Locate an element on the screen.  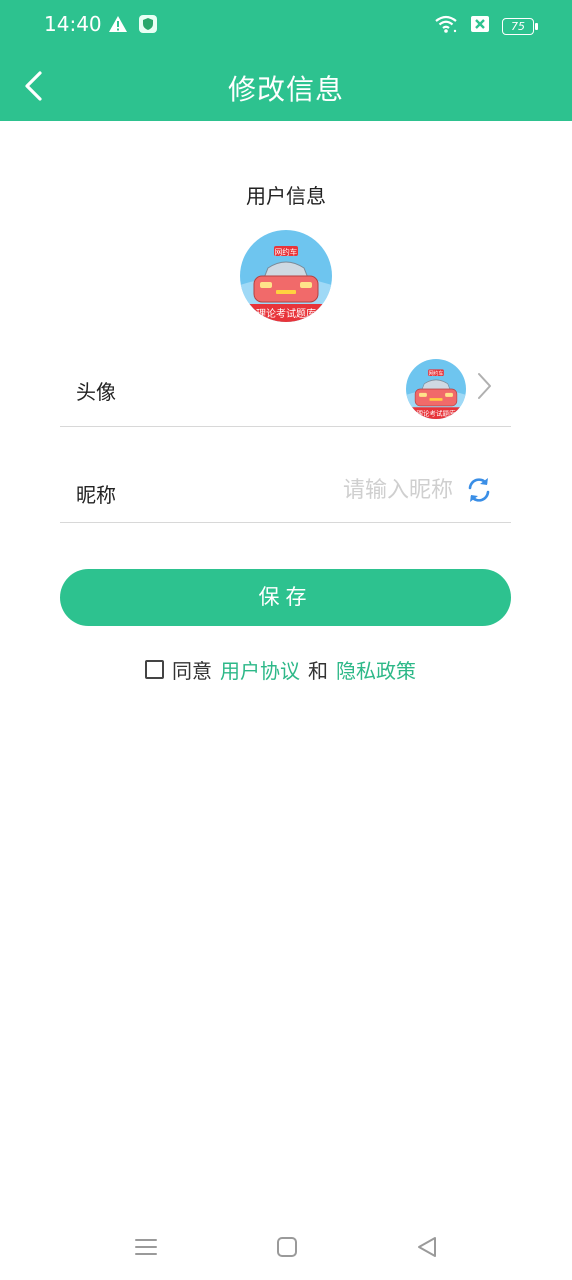
agreement-checkbox is located at coordinates (154, 669).